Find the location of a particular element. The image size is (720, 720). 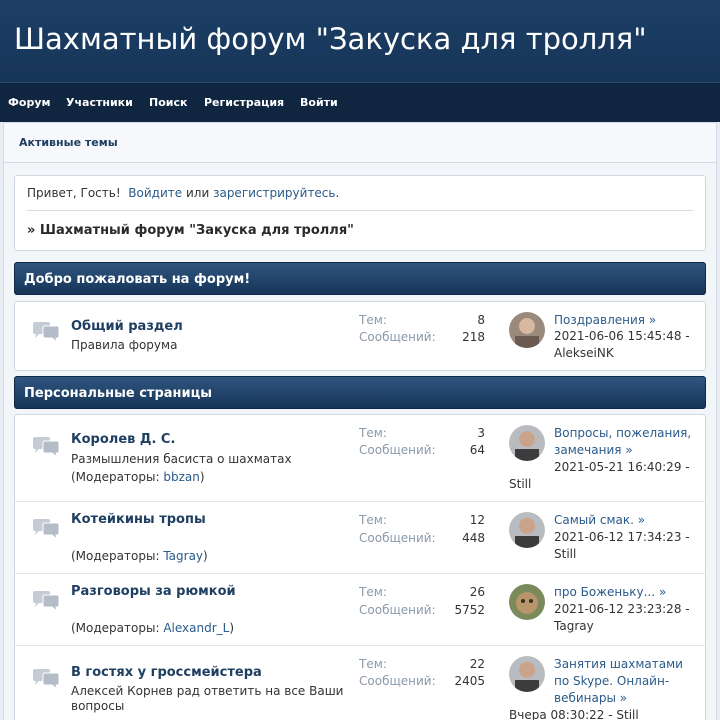

register-link: зарегистрируйтесь is located at coordinates (274, 193).